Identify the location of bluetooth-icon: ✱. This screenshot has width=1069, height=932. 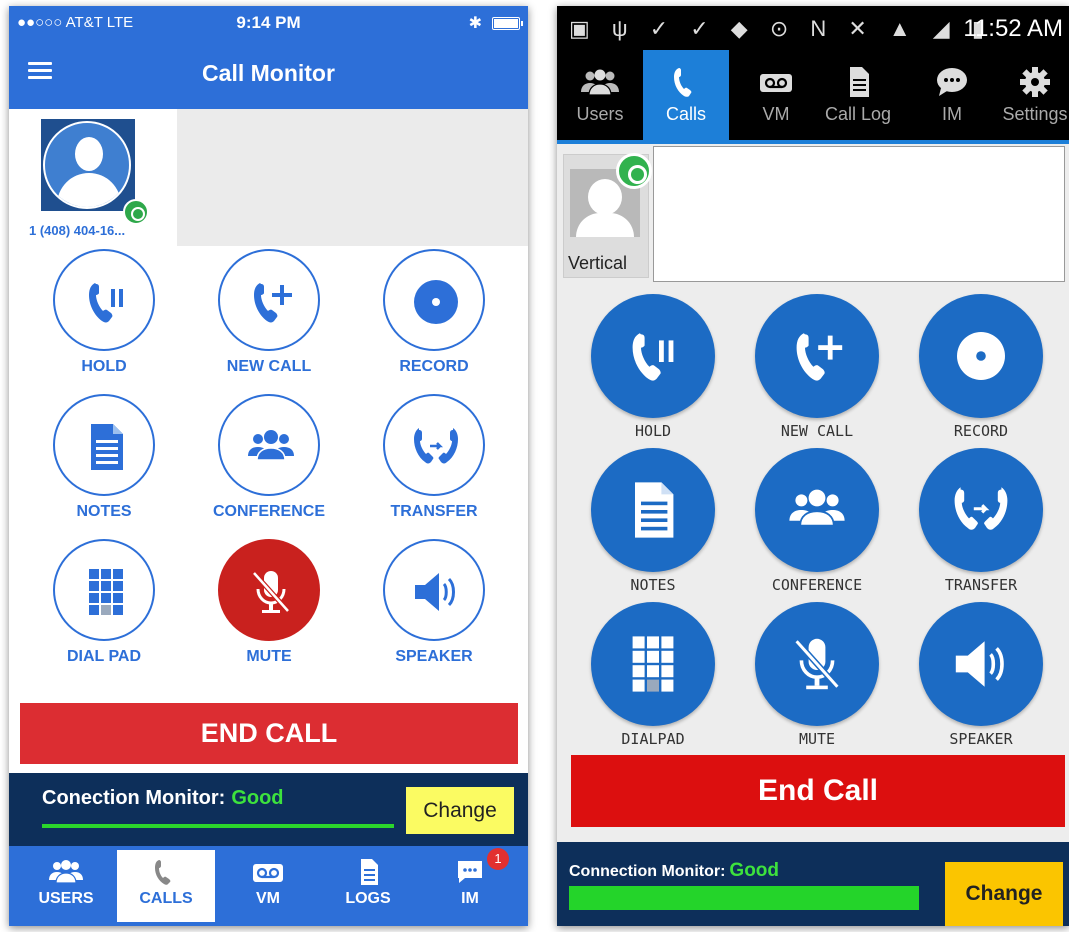
(475, 23).